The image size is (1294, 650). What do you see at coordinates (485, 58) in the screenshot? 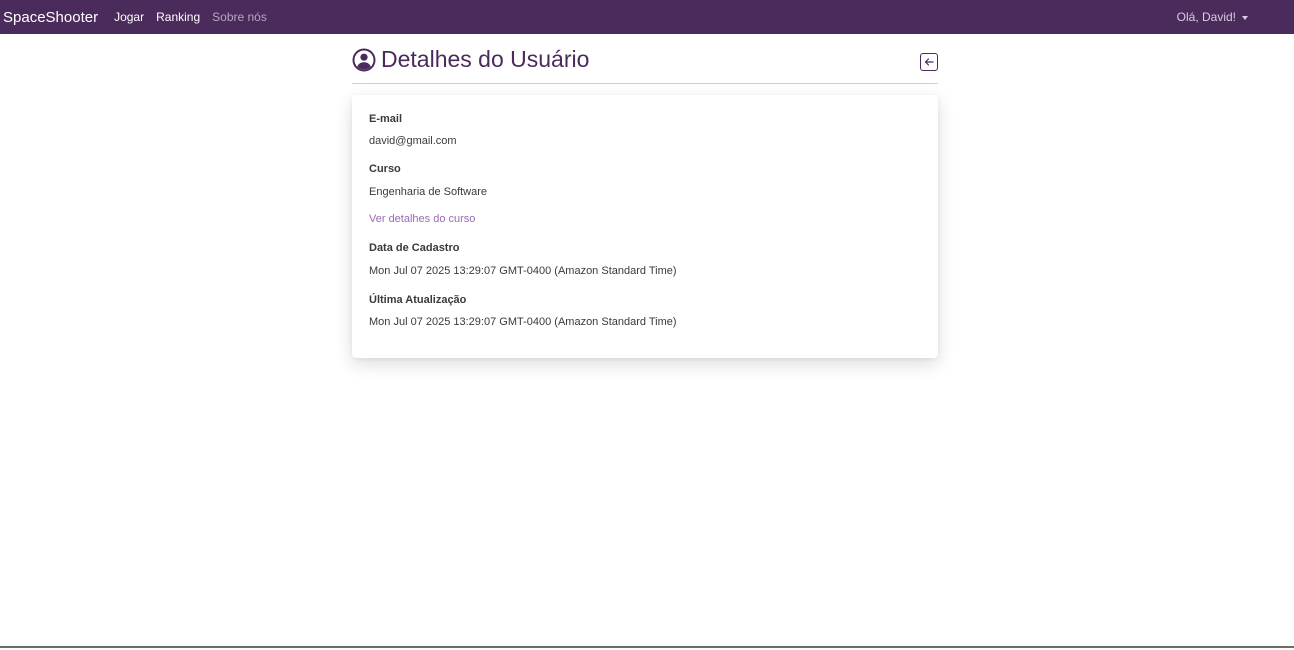
I see `page-title: Detalhes do Usuário` at bounding box center [485, 58].